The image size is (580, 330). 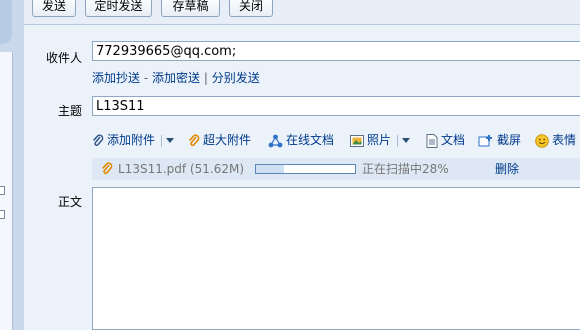 I want to click on recipient-links: 添加抄送 - 添加密送 | 分别发送, so click(x=176, y=77).